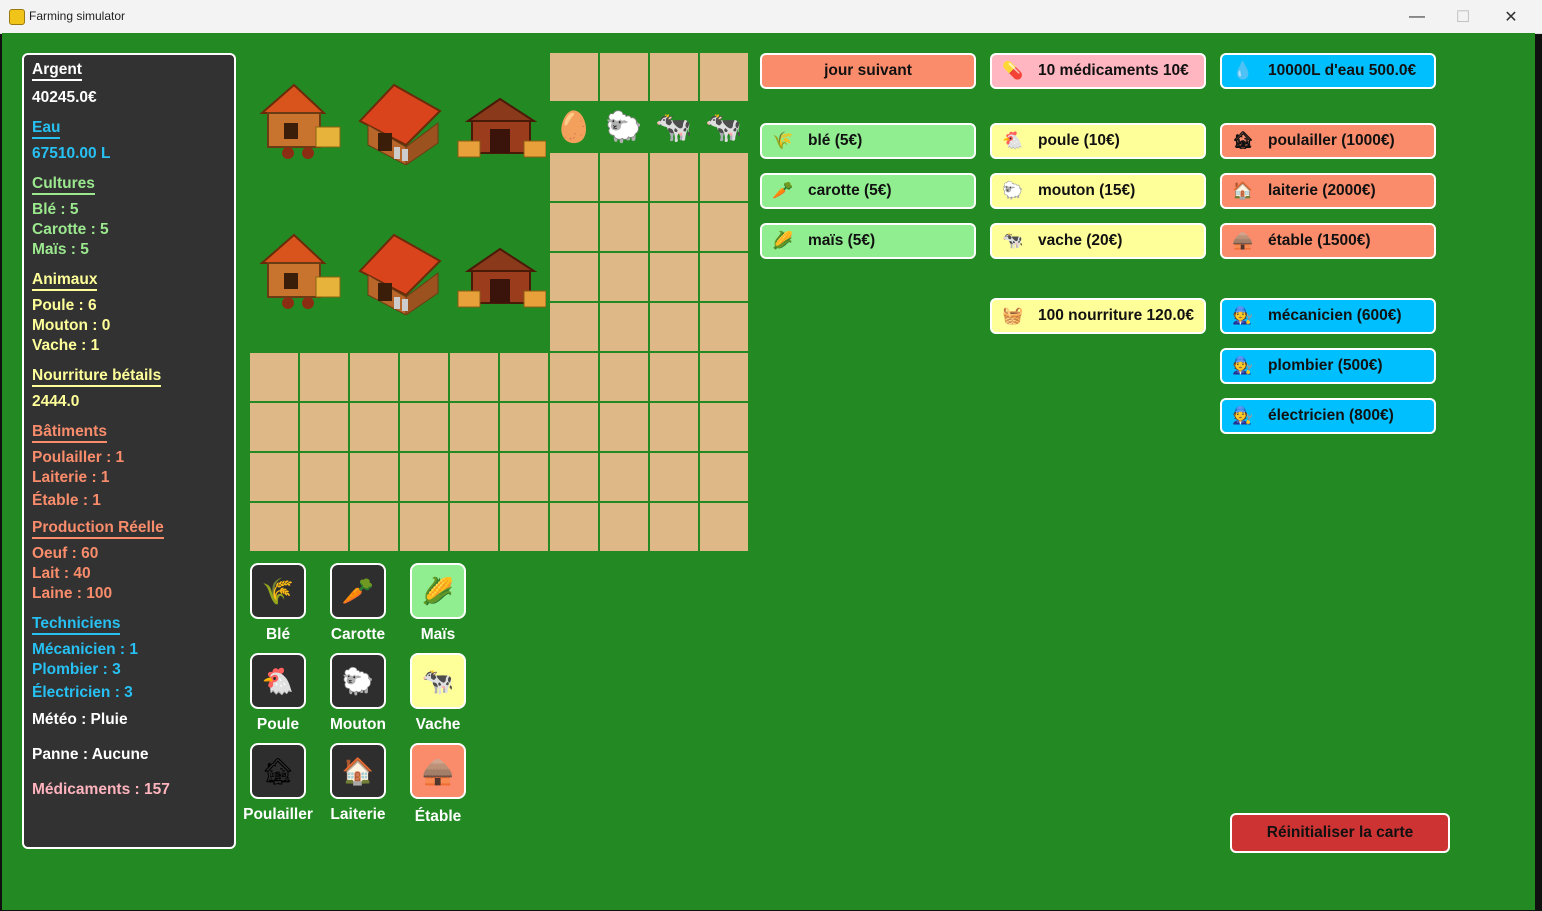  I want to click on buy-electrician-label: électricien (800€), so click(1331, 415).